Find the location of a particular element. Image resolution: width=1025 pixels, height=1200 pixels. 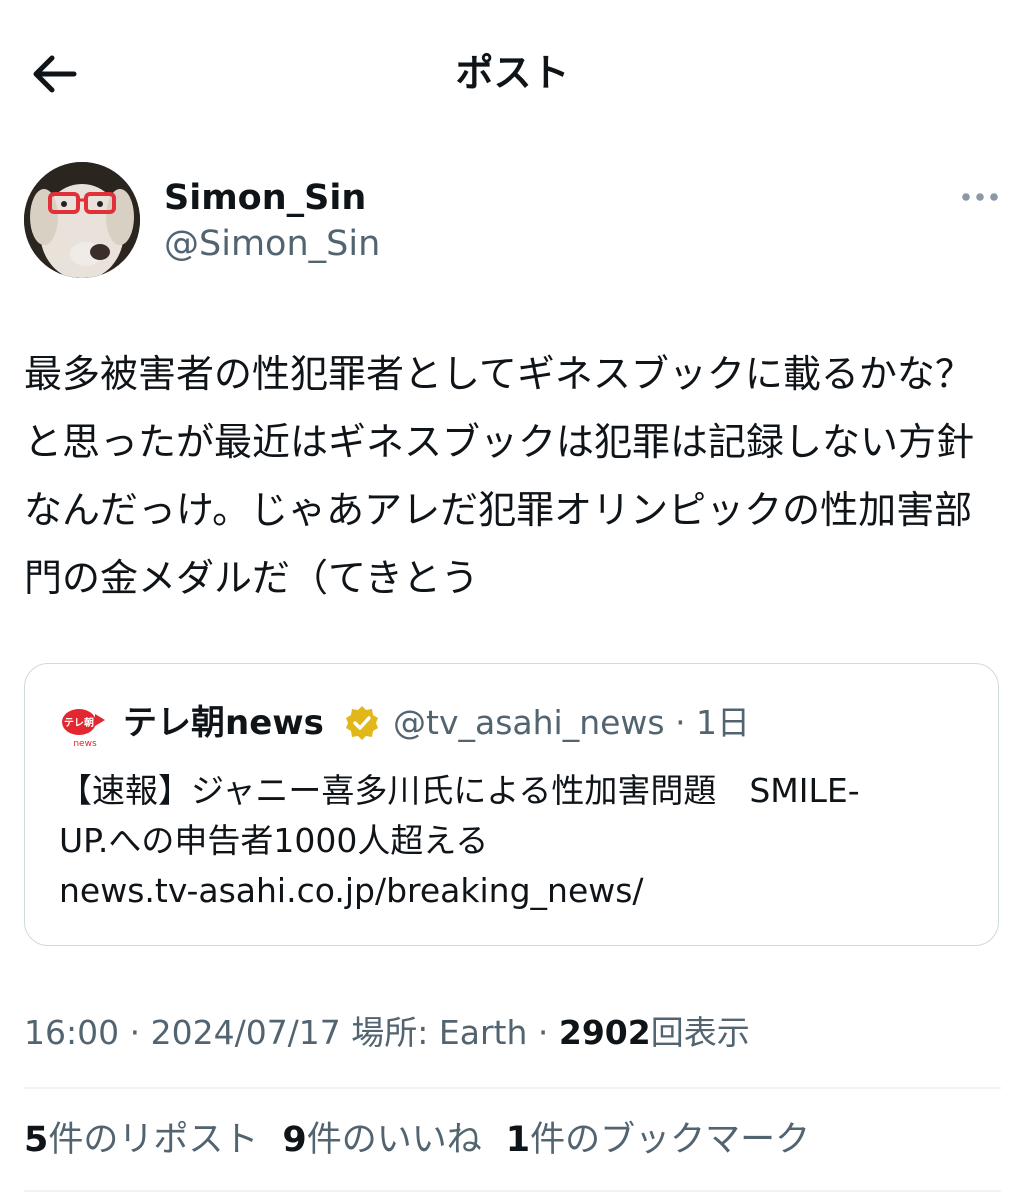

more-button is located at coordinates (980, 197).